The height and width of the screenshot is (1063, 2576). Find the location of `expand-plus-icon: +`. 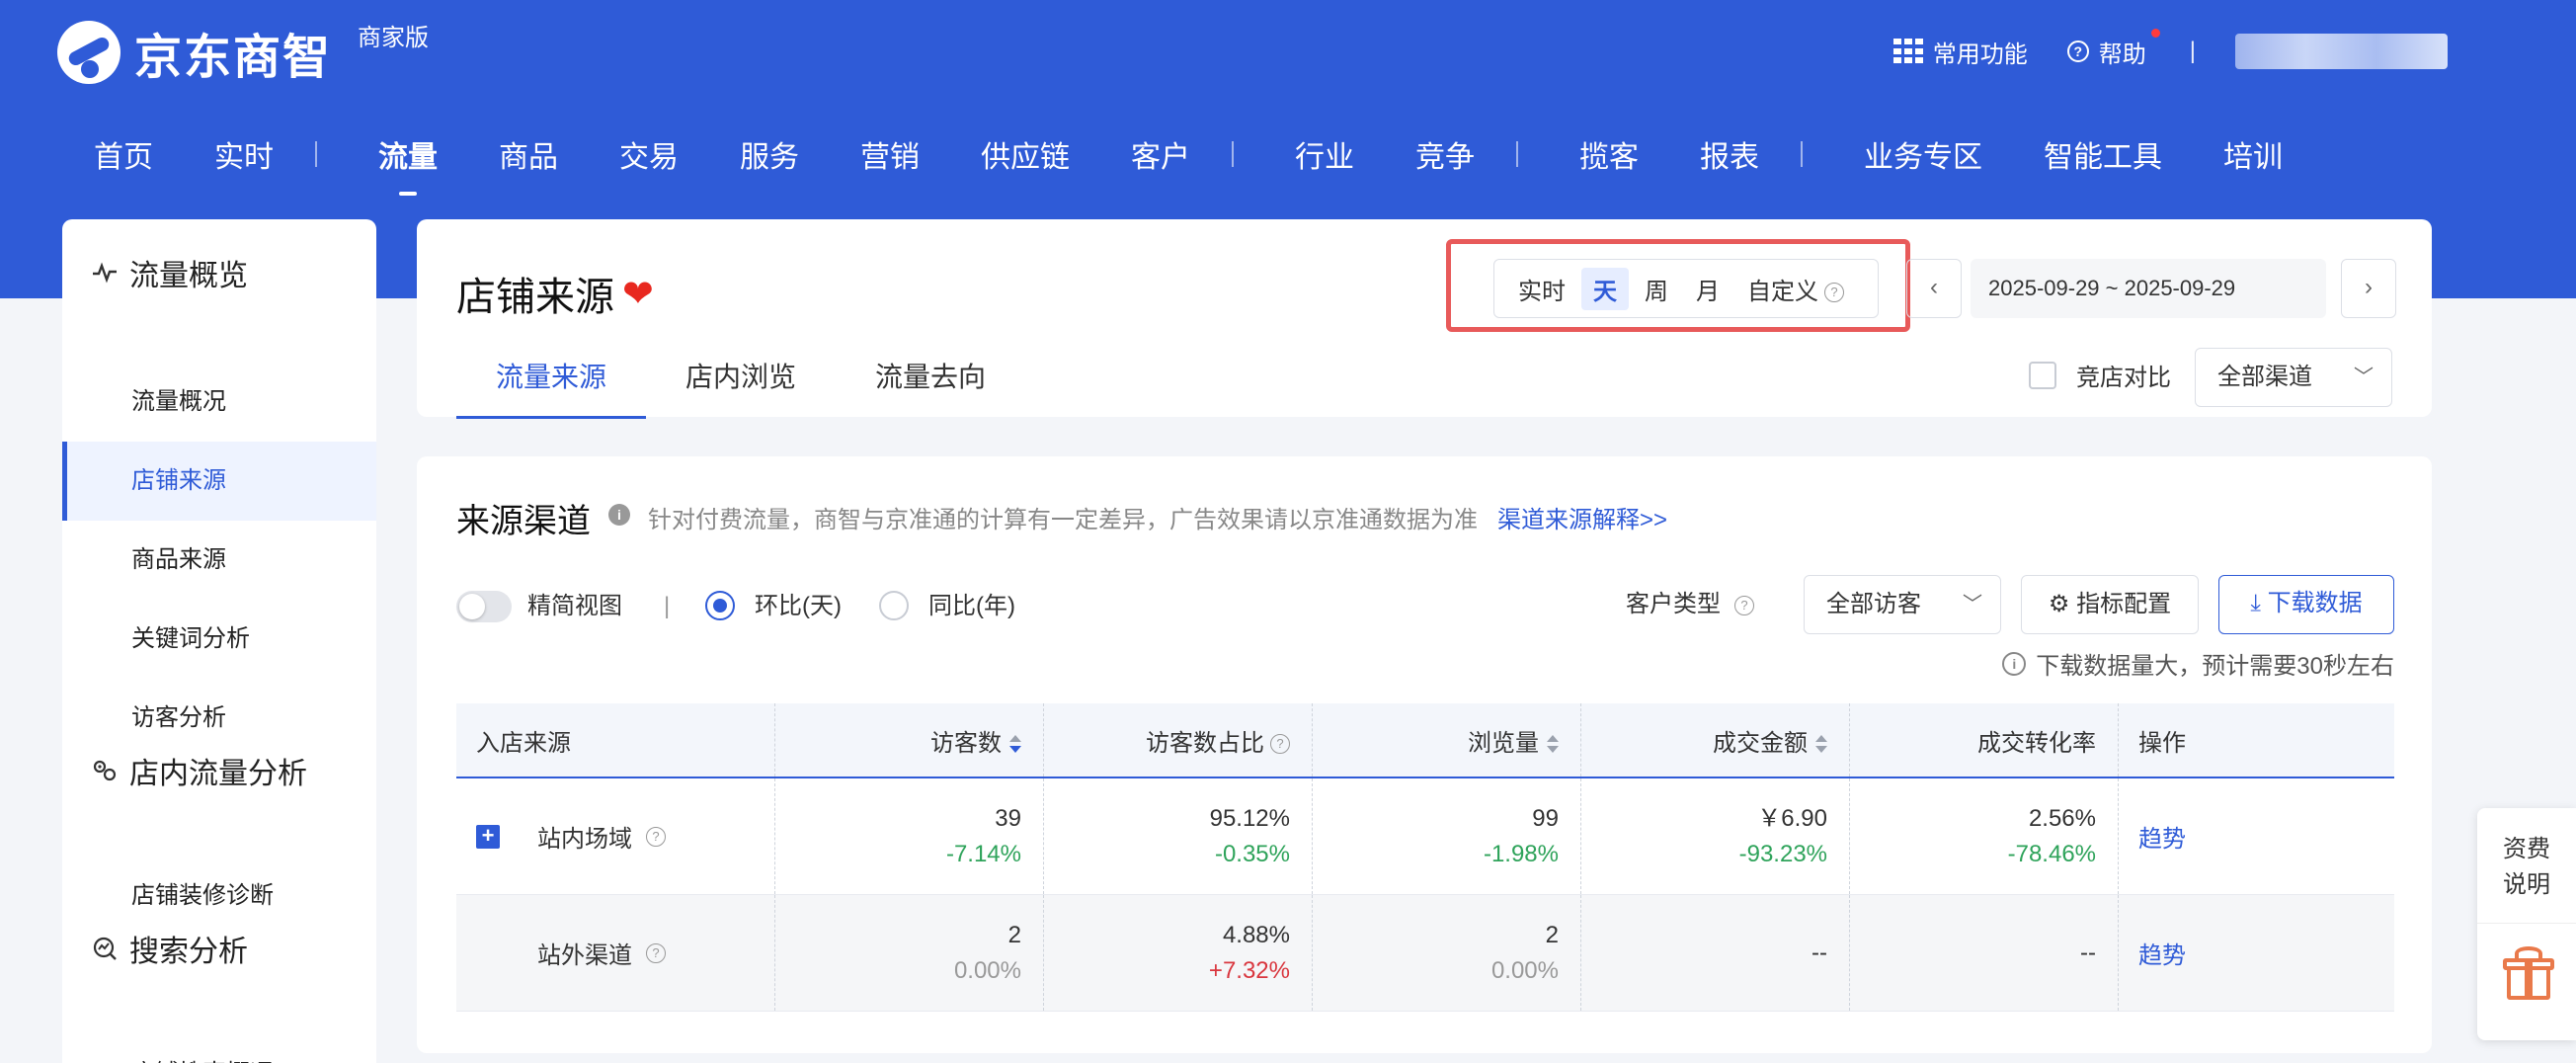

expand-plus-icon: + is located at coordinates (488, 836).